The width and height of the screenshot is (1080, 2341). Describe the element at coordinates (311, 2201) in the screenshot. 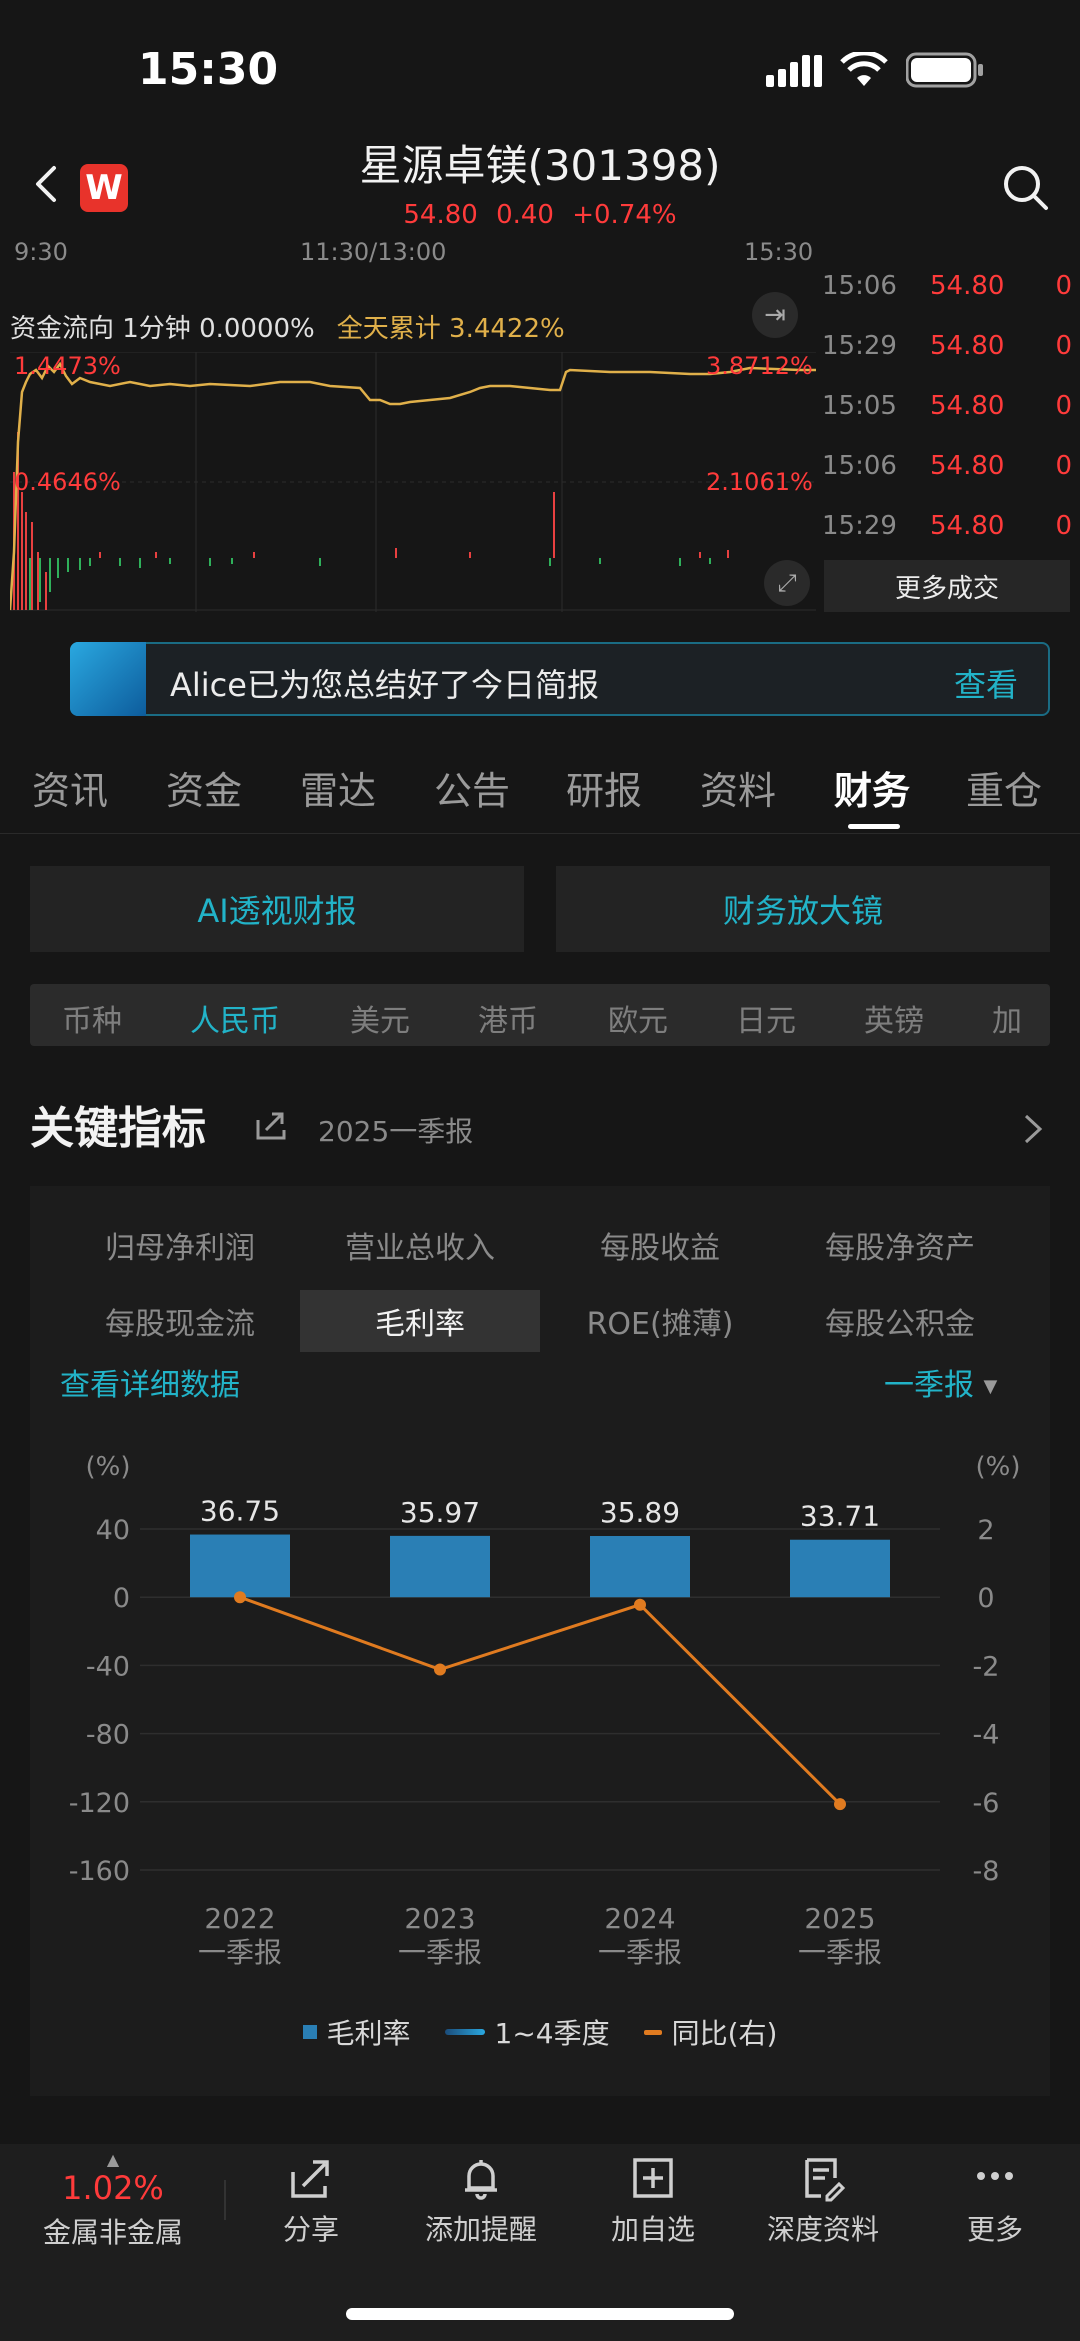

I see `share-button: 分享` at that location.